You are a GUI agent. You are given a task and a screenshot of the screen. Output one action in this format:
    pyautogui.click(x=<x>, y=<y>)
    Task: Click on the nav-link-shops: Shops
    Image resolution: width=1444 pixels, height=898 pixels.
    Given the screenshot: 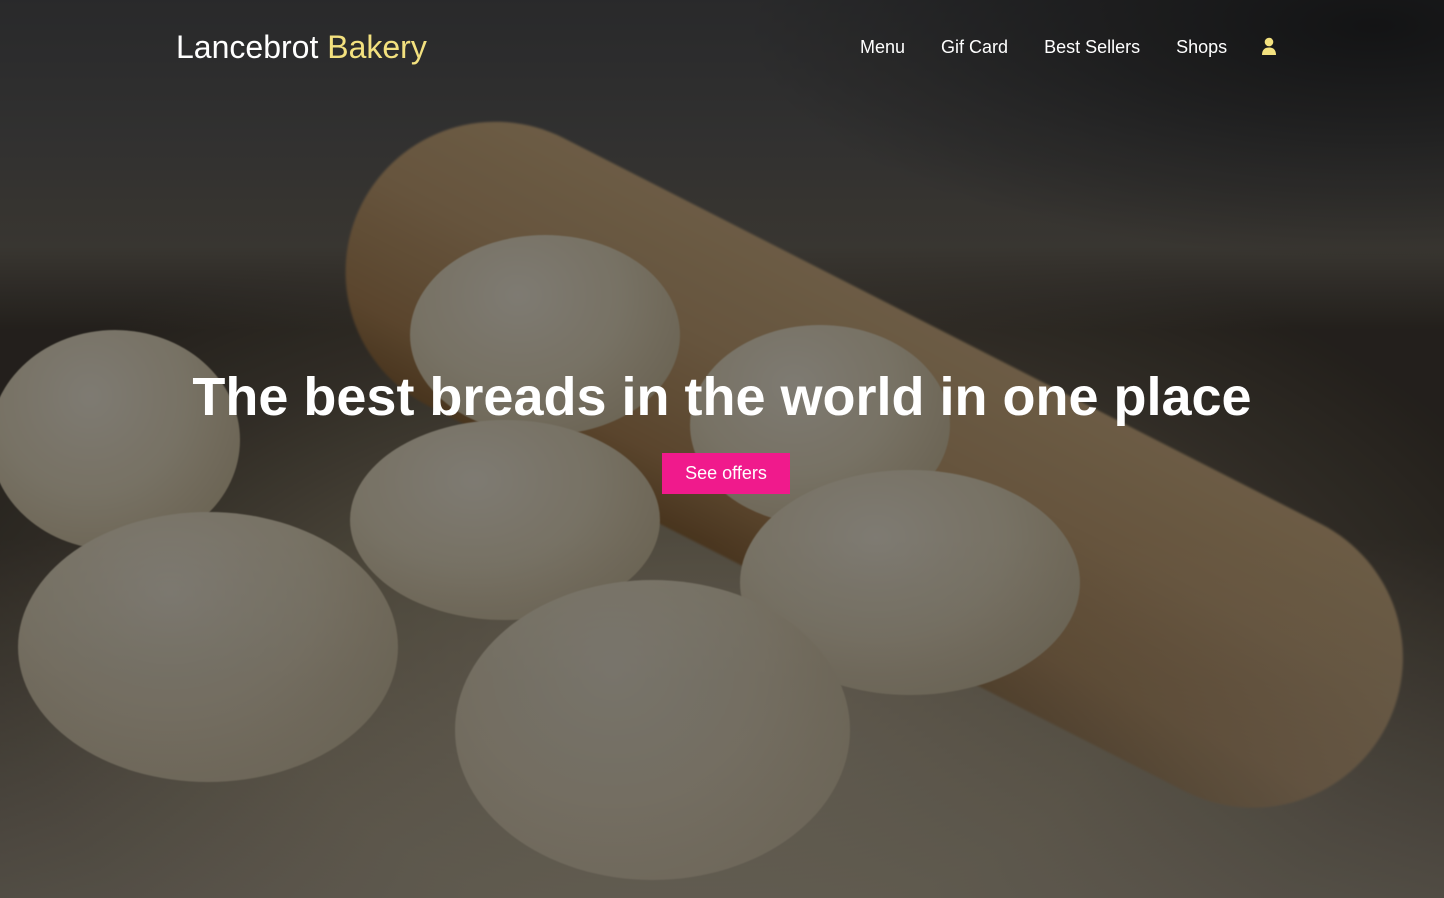 What is the action you would take?
    pyautogui.click(x=1201, y=47)
    